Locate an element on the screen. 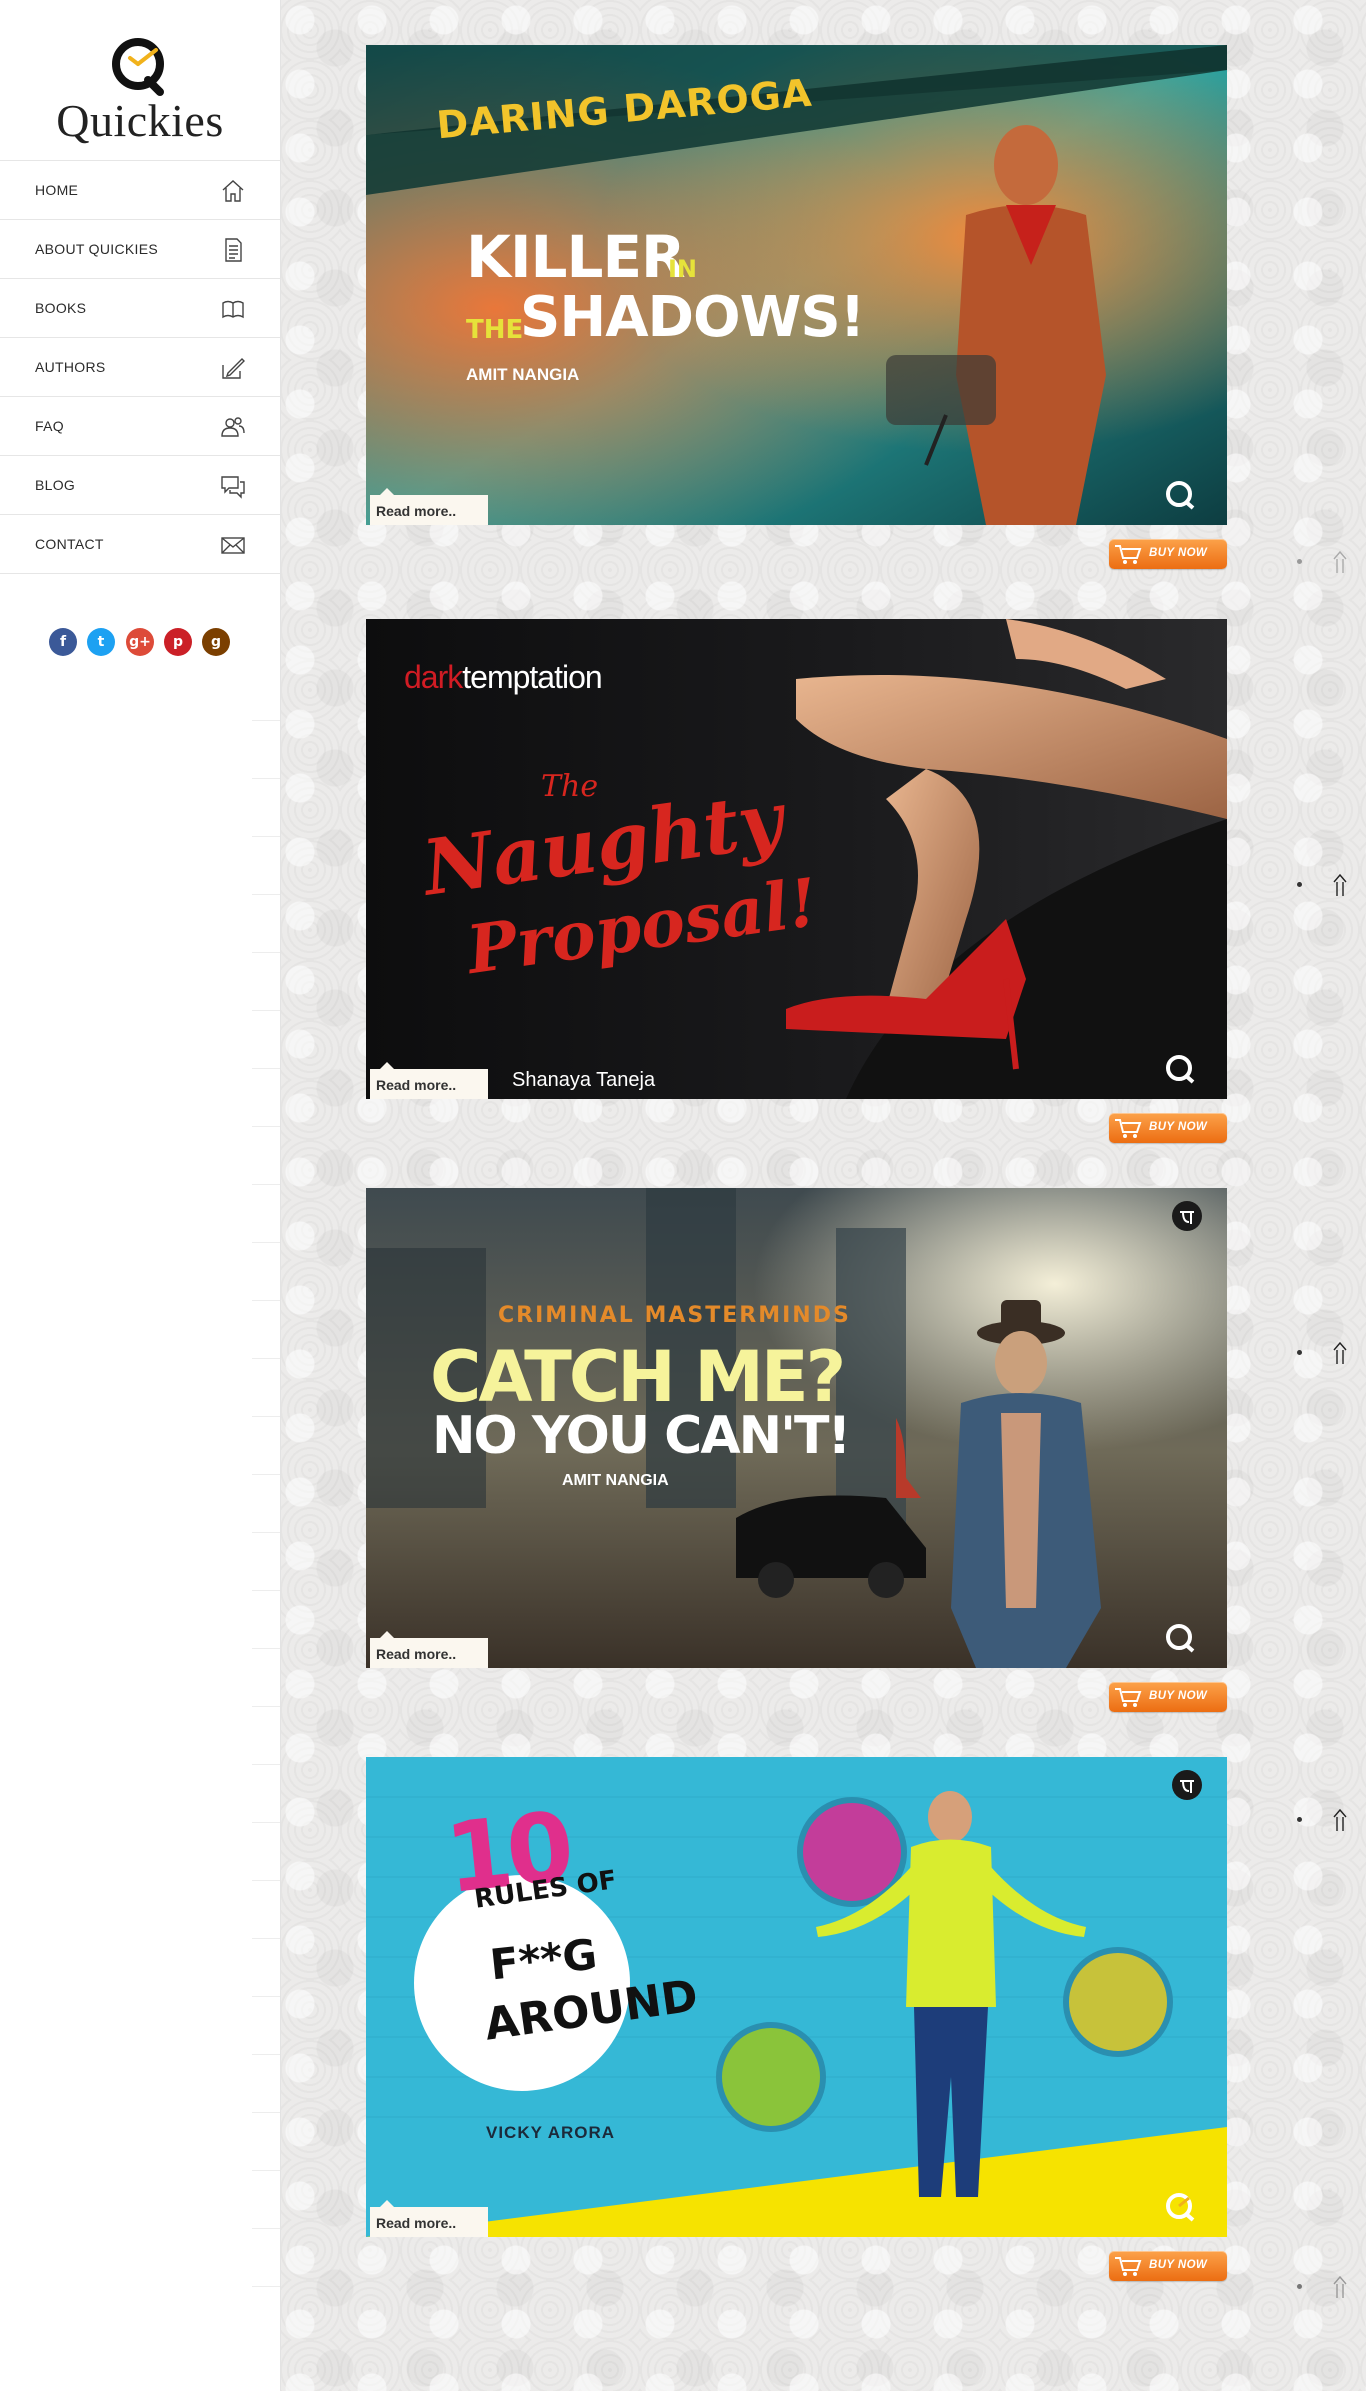 This screenshot has width=1366, height=2391. imprint-part-b: temptation is located at coordinates (532, 677).